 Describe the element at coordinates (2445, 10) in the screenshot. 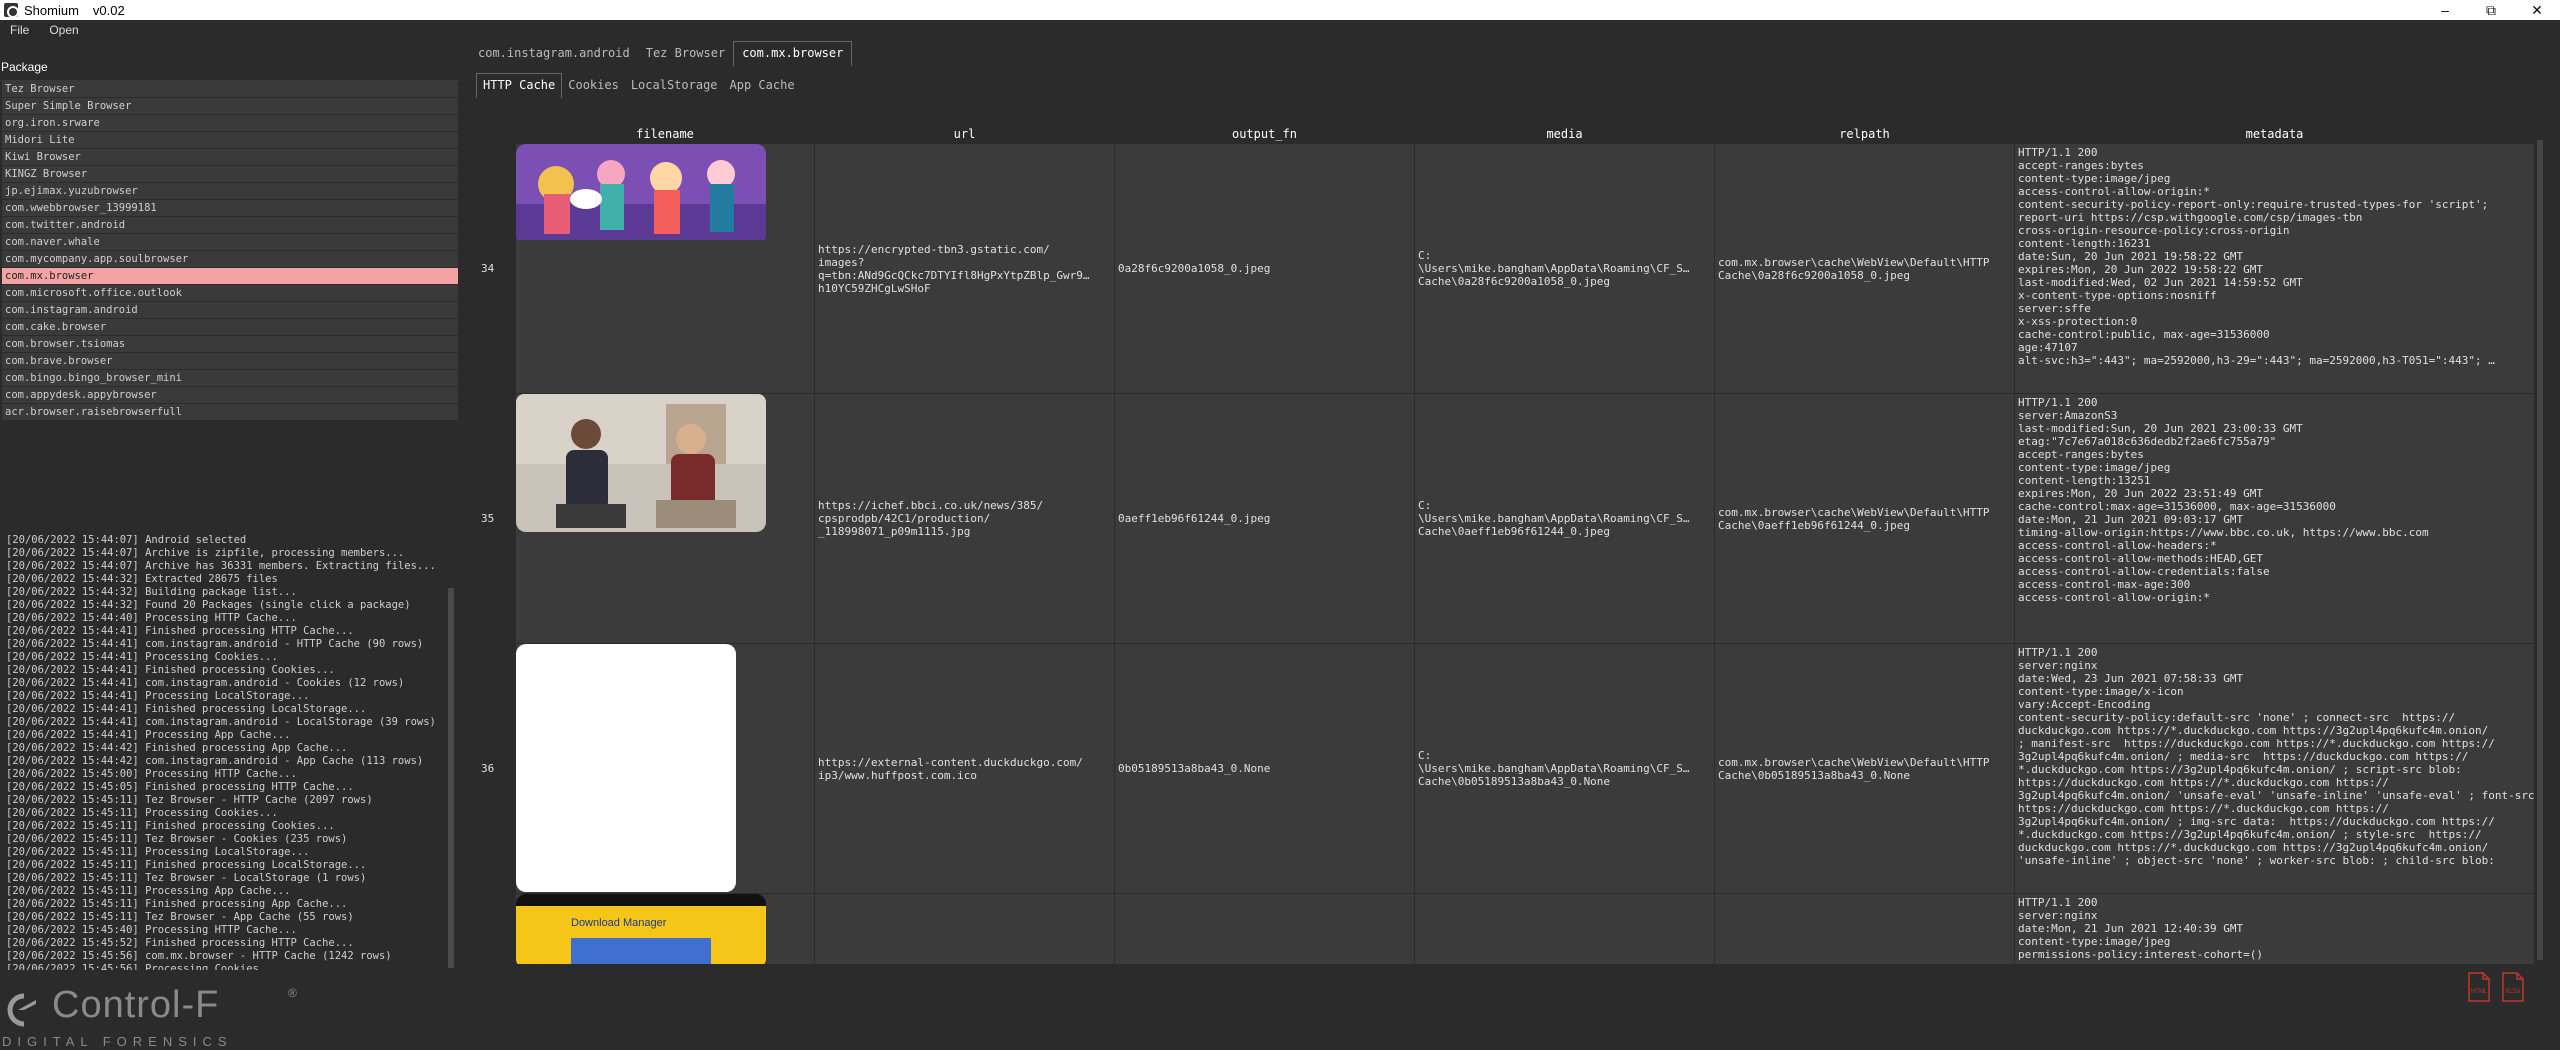

I see `minimize-button: –` at that location.